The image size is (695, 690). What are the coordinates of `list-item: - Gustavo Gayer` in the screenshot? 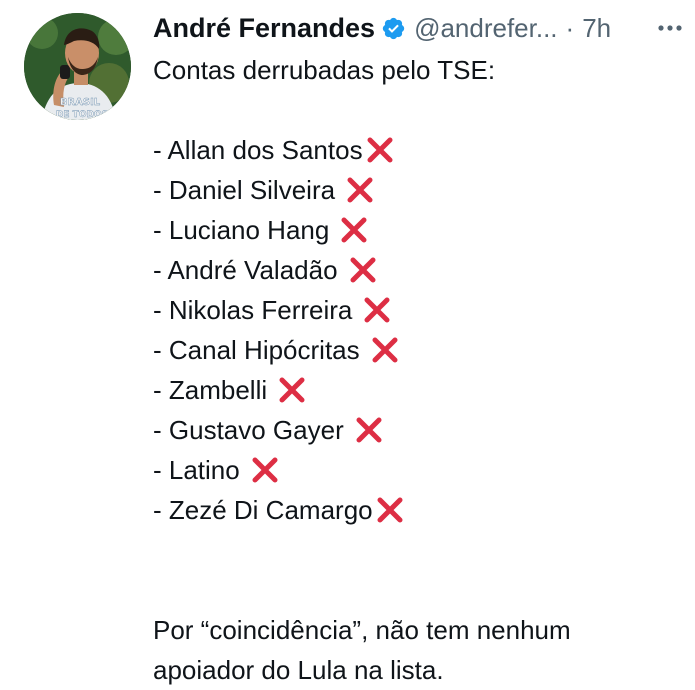 It's located at (418, 430).